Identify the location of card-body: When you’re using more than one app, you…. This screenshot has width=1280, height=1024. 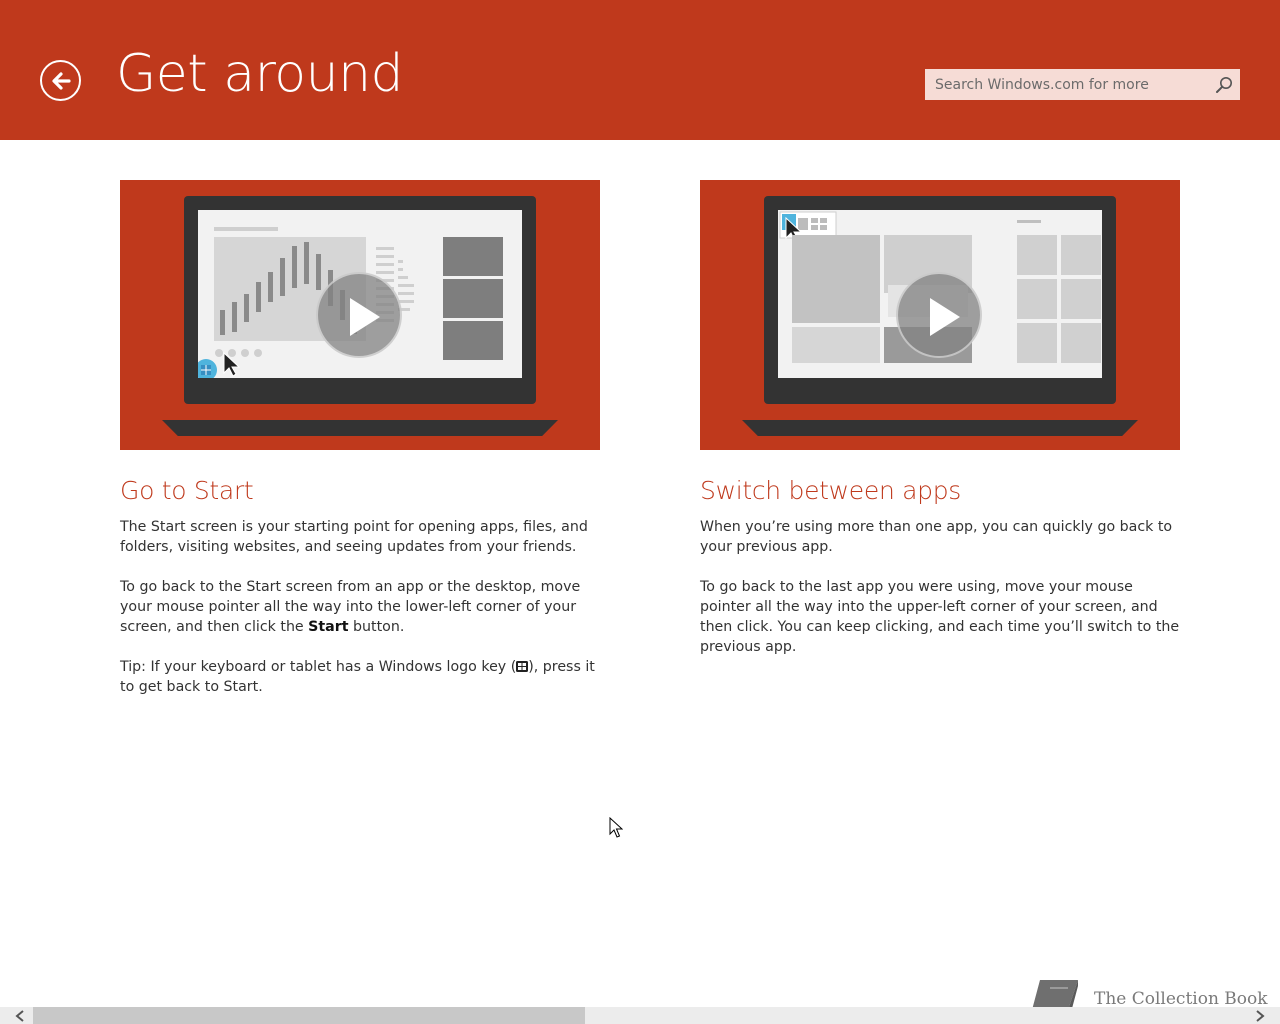
(940, 587).